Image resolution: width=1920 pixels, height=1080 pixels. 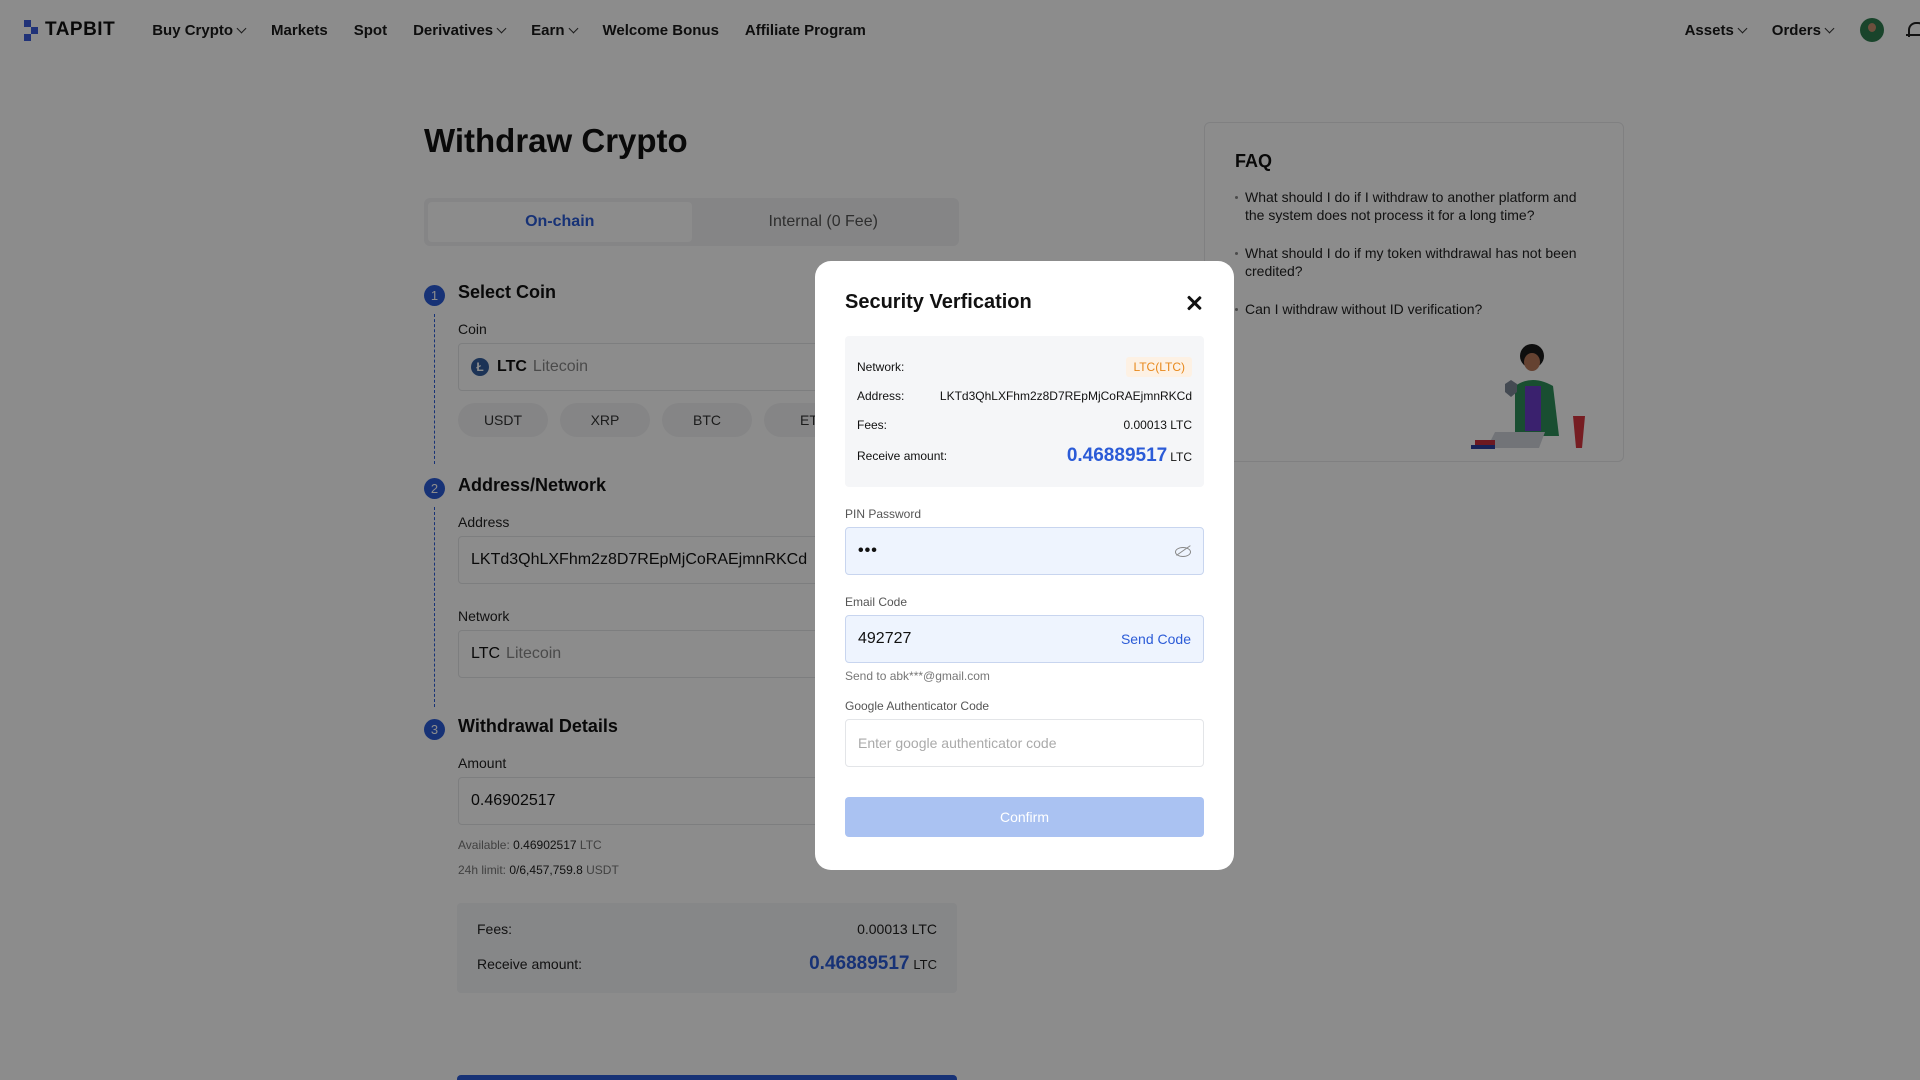 I want to click on network-badge: LTC(LTC), so click(x=1159, y=366).